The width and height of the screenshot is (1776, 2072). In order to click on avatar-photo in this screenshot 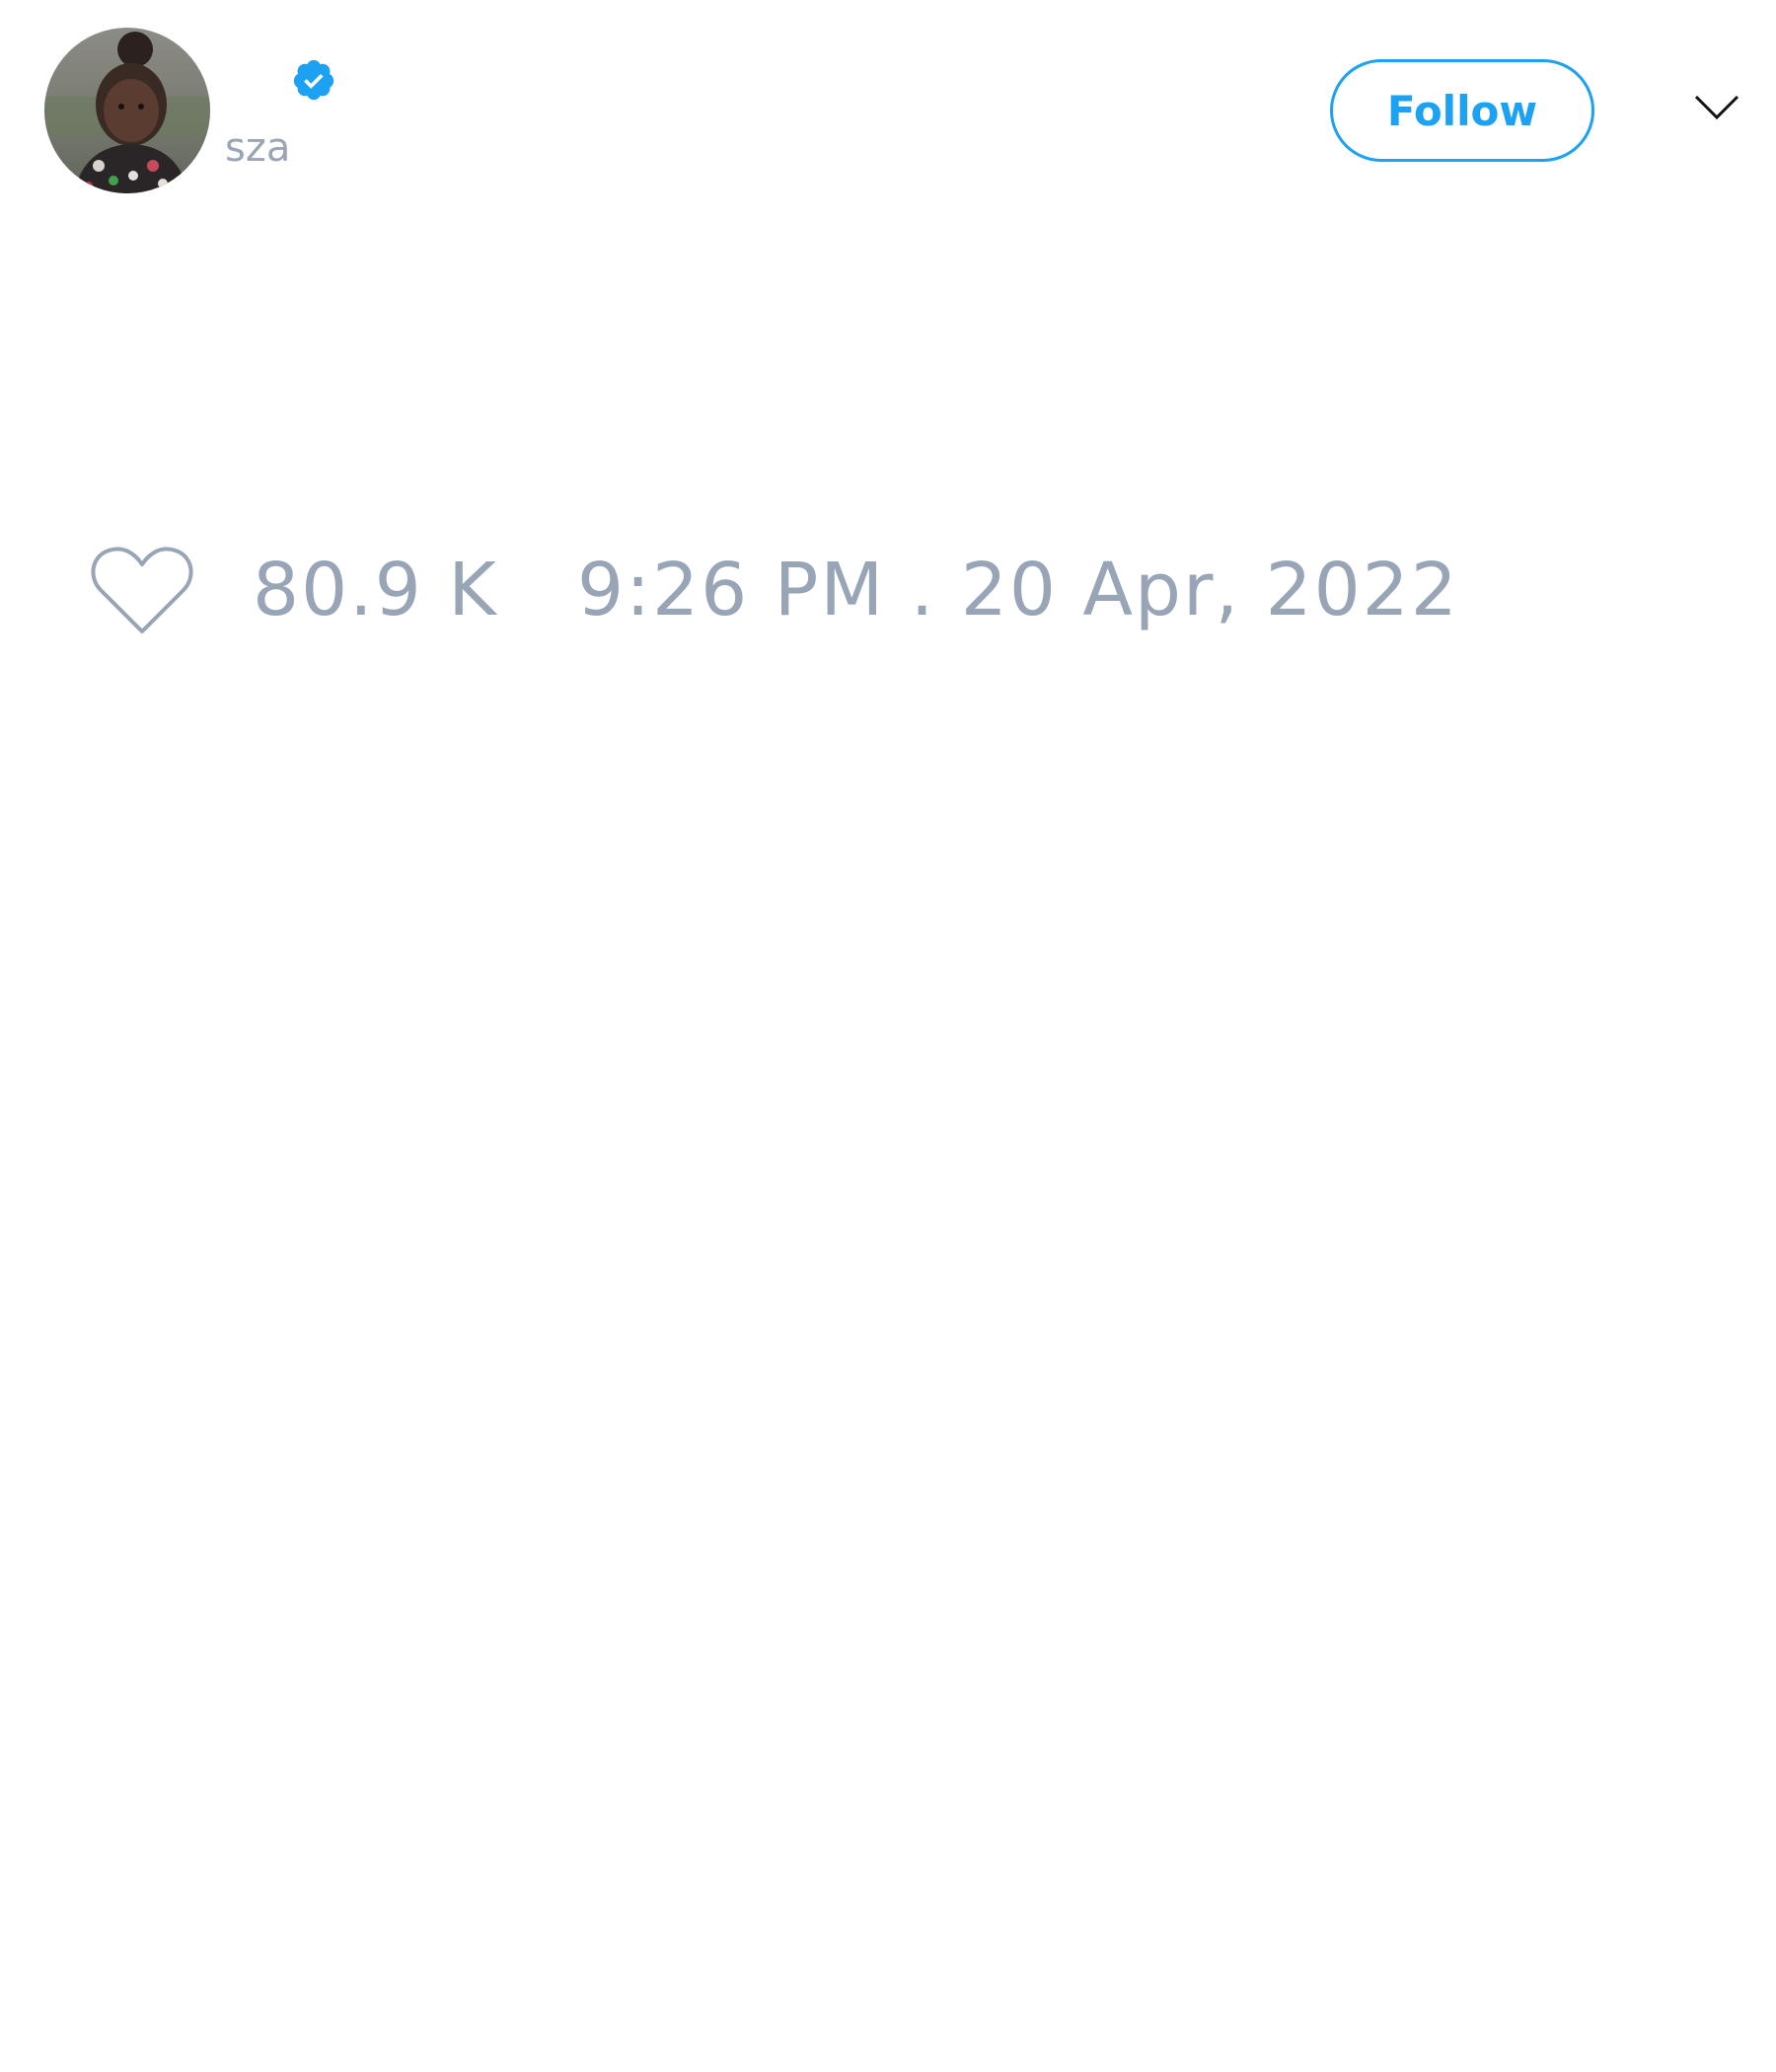, I will do `click(127, 111)`.